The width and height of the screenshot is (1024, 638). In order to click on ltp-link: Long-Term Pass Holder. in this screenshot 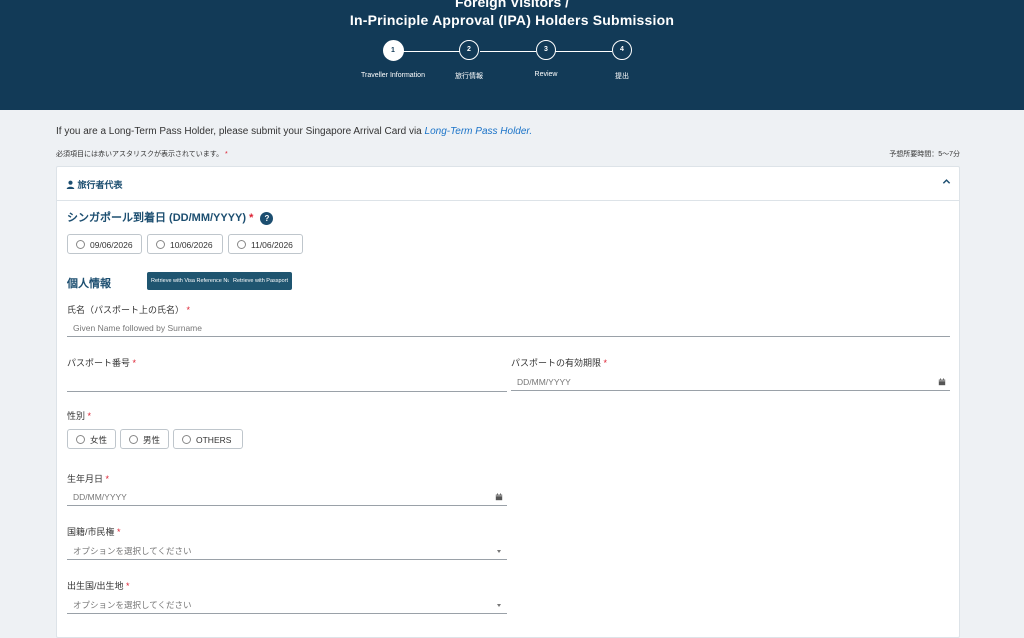, I will do `click(479, 131)`.